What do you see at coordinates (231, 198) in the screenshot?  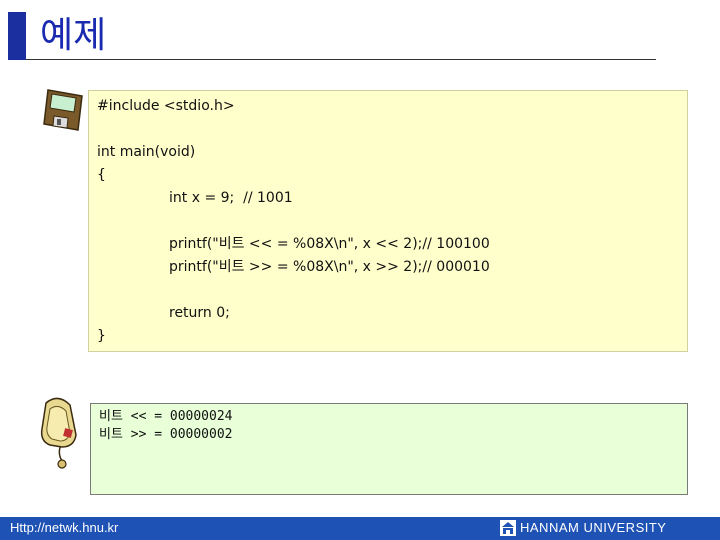 I see `code-line: int x = 9; // 1001` at bounding box center [231, 198].